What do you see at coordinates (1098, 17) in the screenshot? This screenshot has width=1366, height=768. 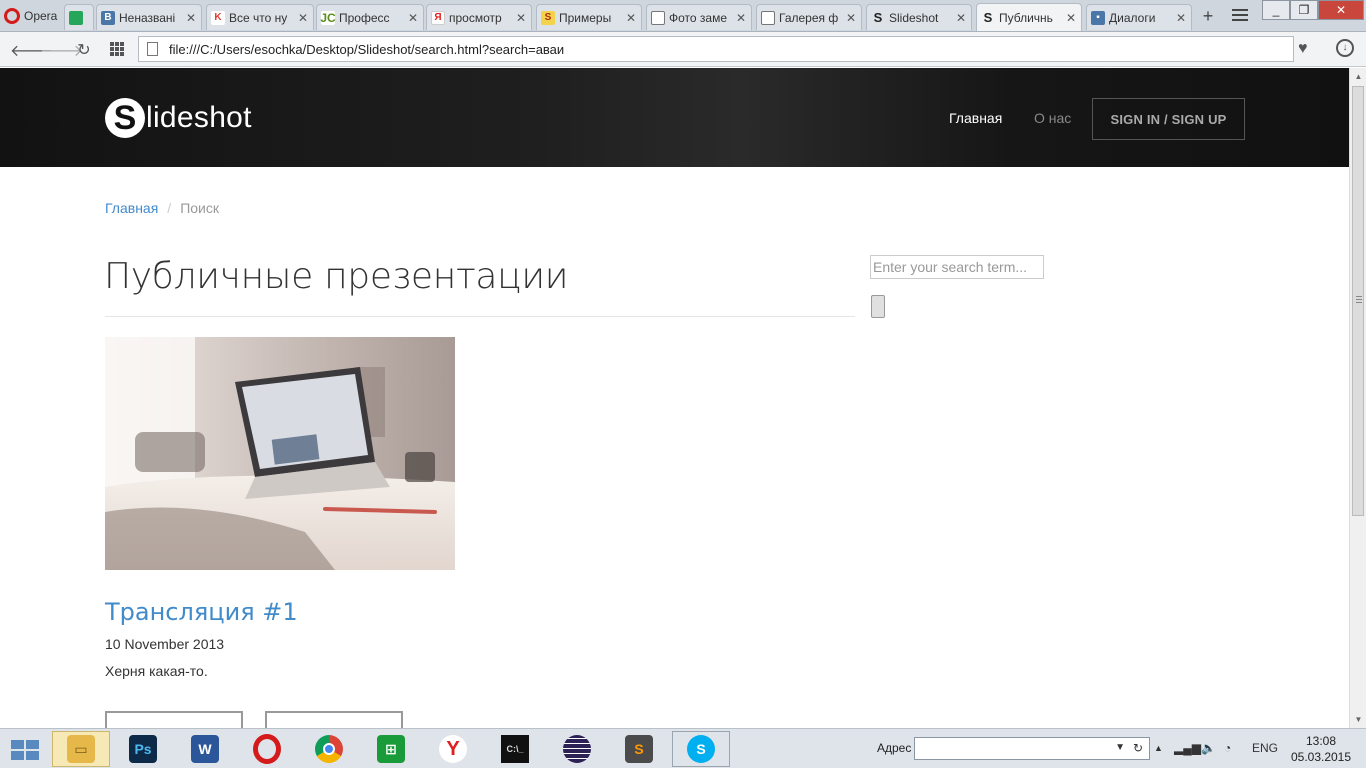 I see `vk-messages-icon: ▪` at bounding box center [1098, 17].